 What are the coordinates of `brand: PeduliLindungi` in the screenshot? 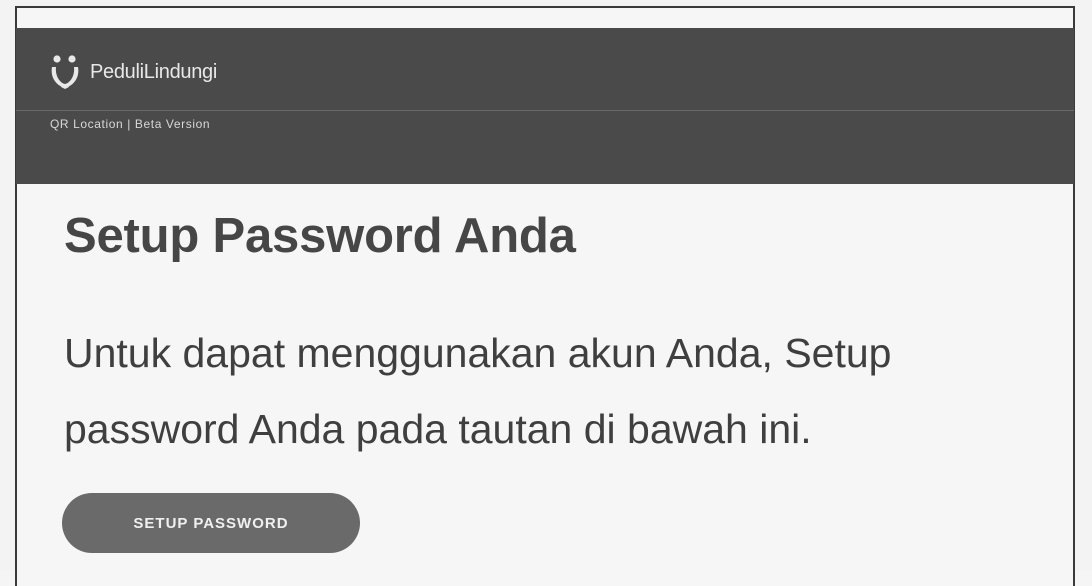 It's located at (132, 72).